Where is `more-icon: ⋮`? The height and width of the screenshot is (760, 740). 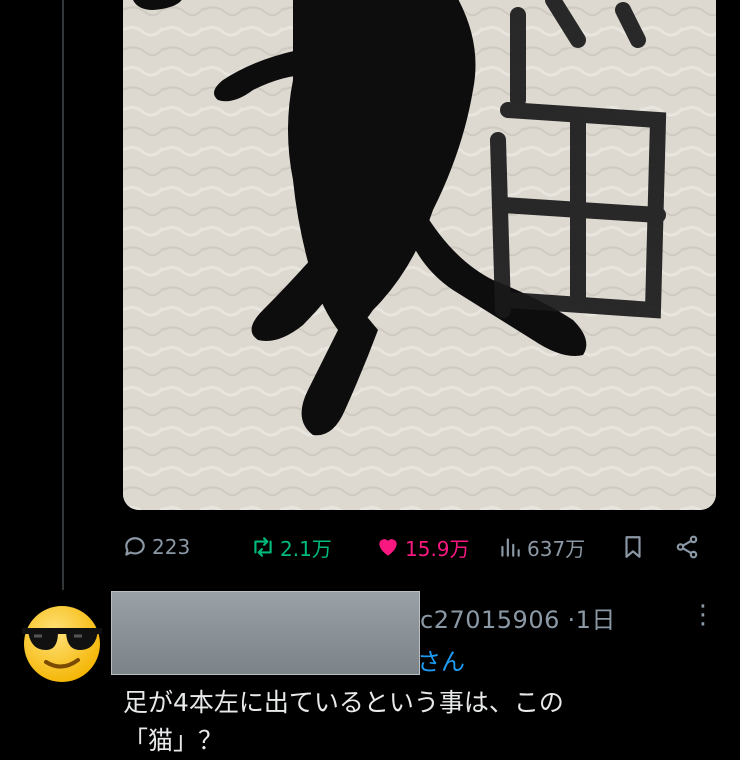 more-icon: ⋮ is located at coordinates (703, 615).